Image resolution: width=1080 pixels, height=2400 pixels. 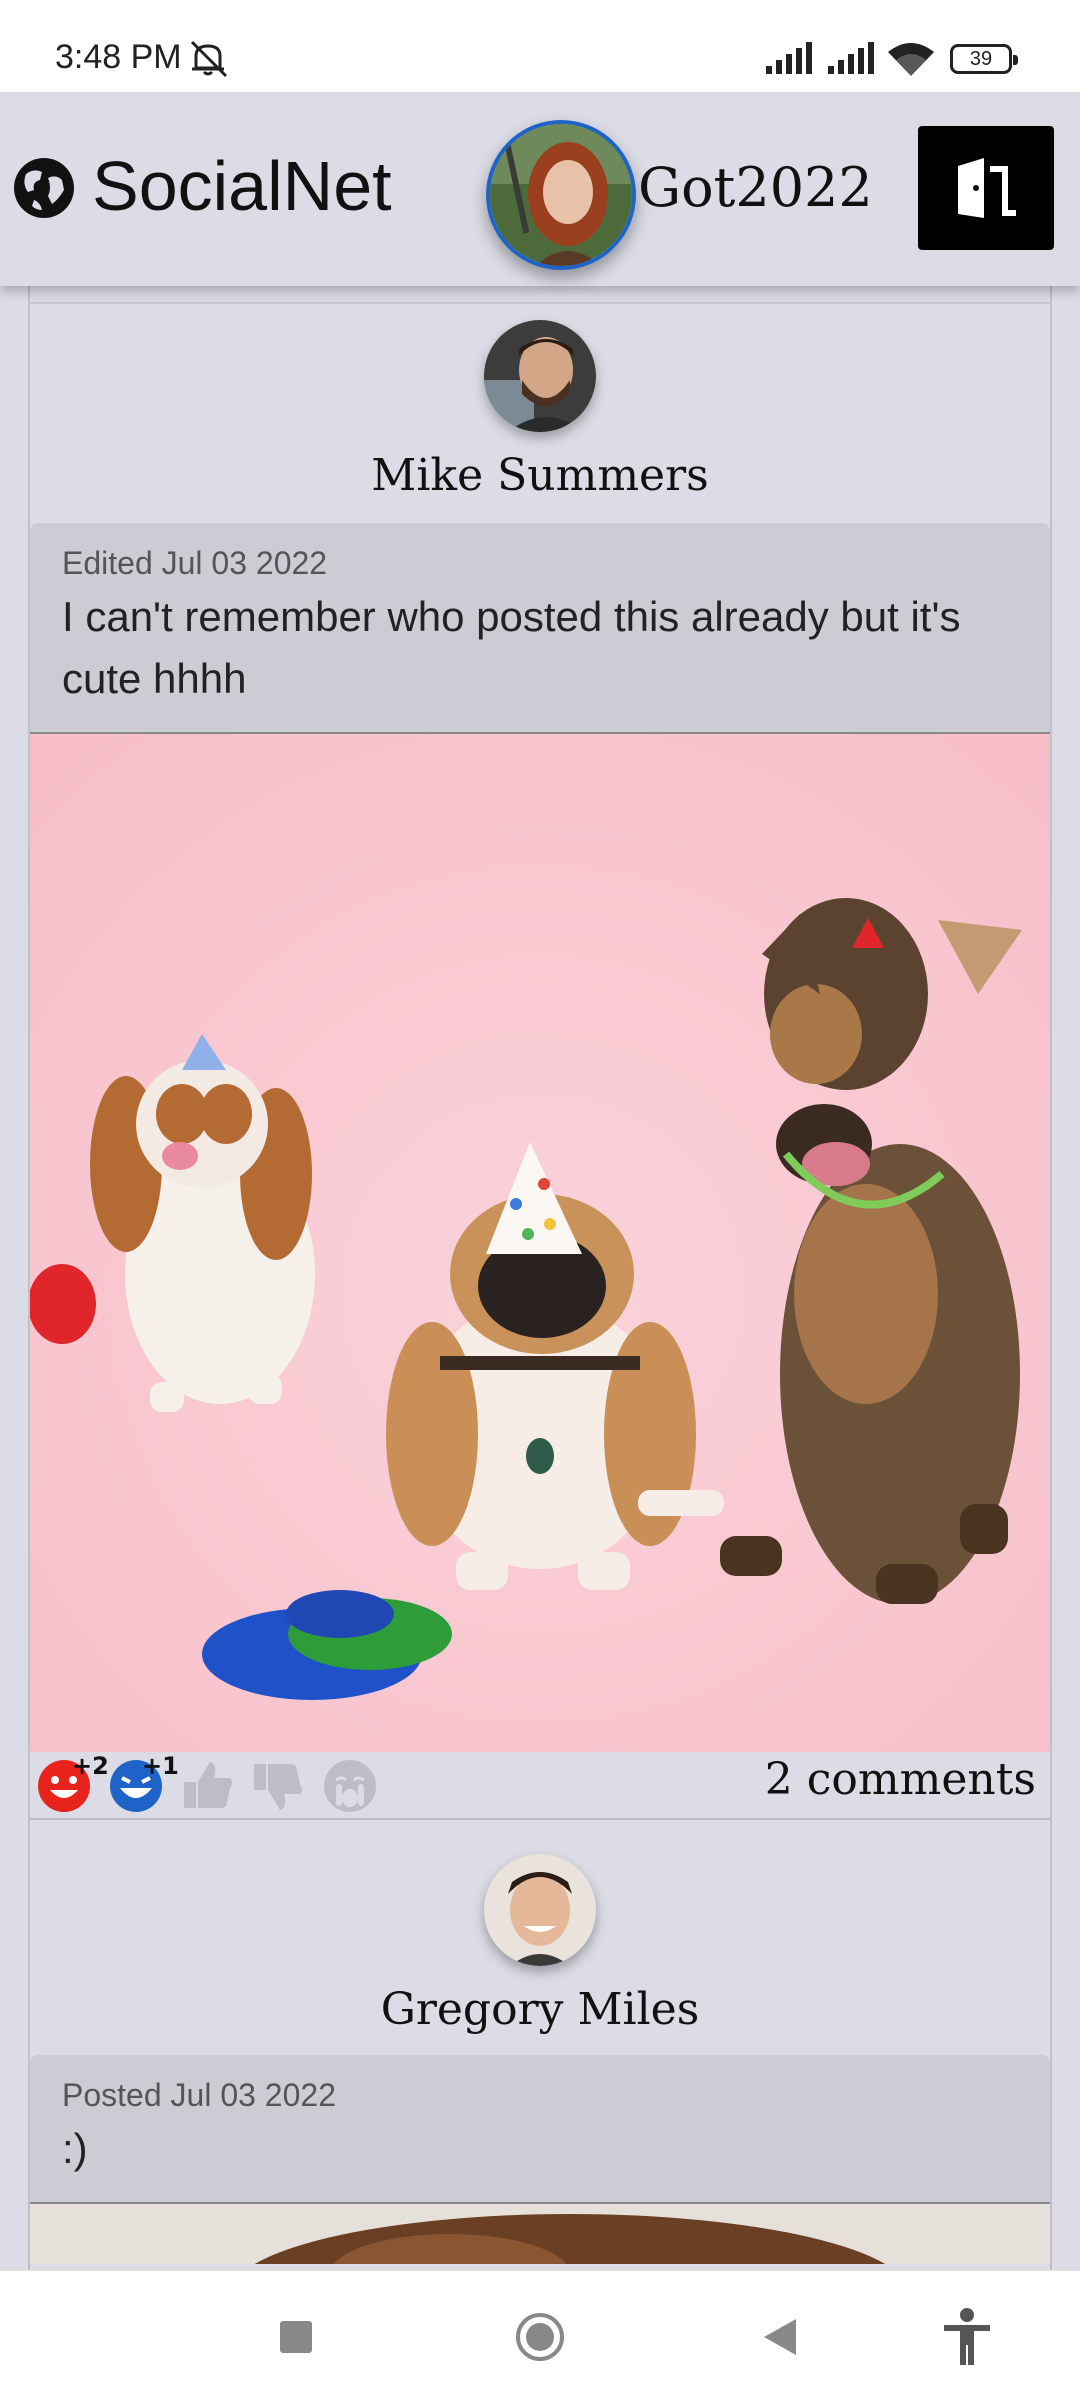 I want to click on home-icon, so click(x=540, y=2337).